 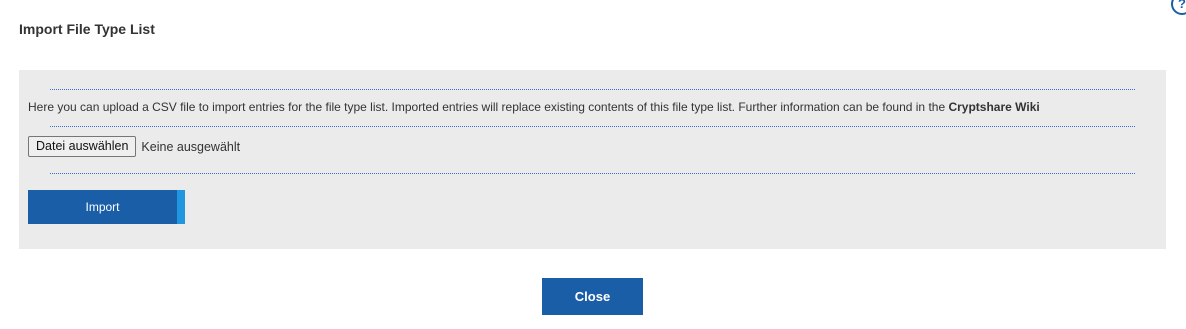 I want to click on choose-file-button: Datei auswählen, so click(x=82, y=146).